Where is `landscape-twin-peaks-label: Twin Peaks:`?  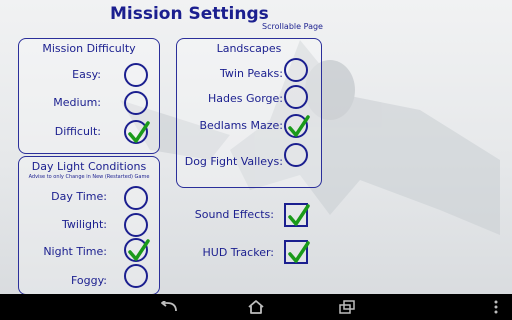 landscape-twin-peaks-label: Twin Peaks: is located at coordinates (251, 73).